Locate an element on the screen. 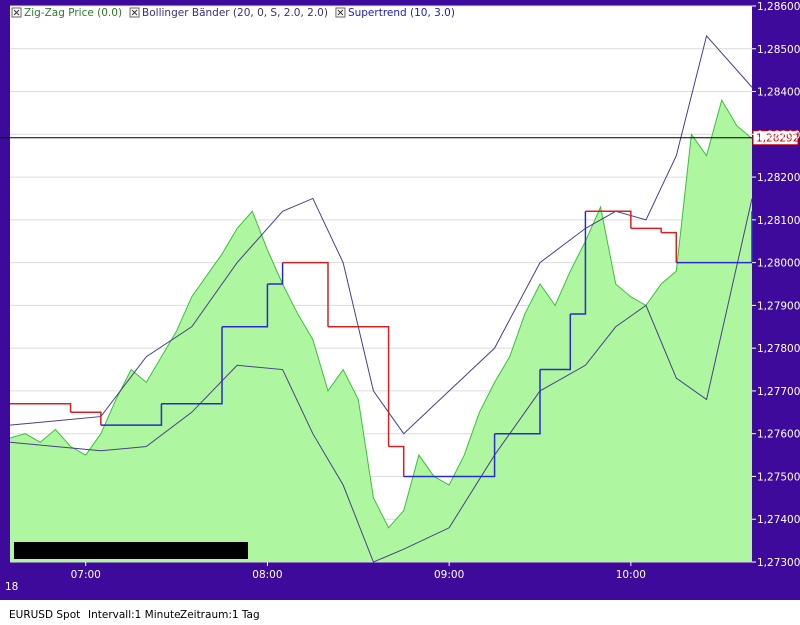 The image size is (800, 625). y-tick-label: 1,27700 is located at coordinates (778, 392).